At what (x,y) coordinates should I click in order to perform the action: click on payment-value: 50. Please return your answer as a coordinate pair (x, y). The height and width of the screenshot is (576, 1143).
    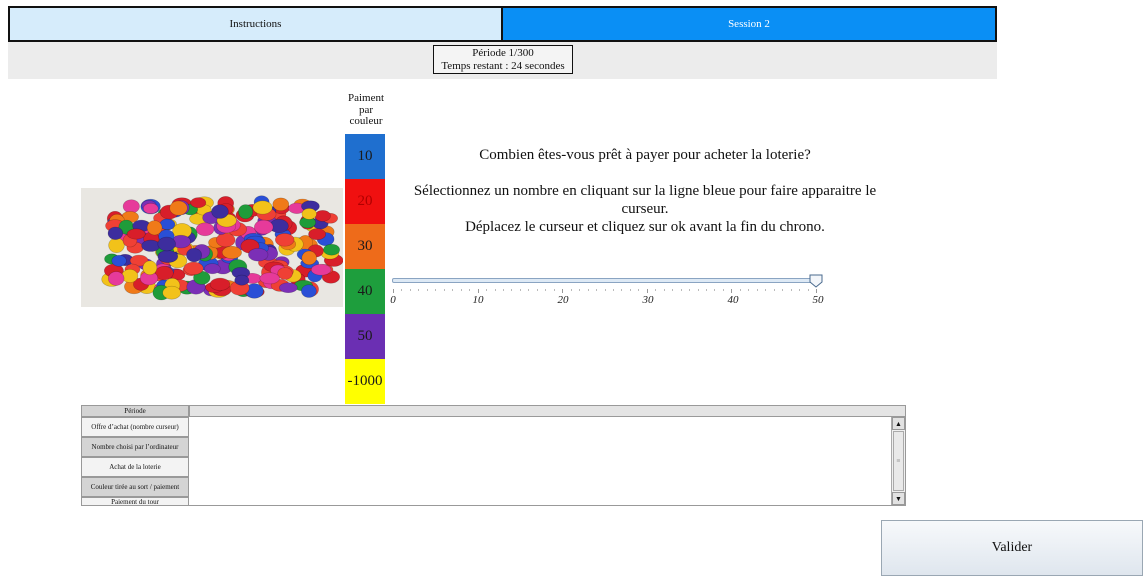
    Looking at the image, I should click on (365, 336).